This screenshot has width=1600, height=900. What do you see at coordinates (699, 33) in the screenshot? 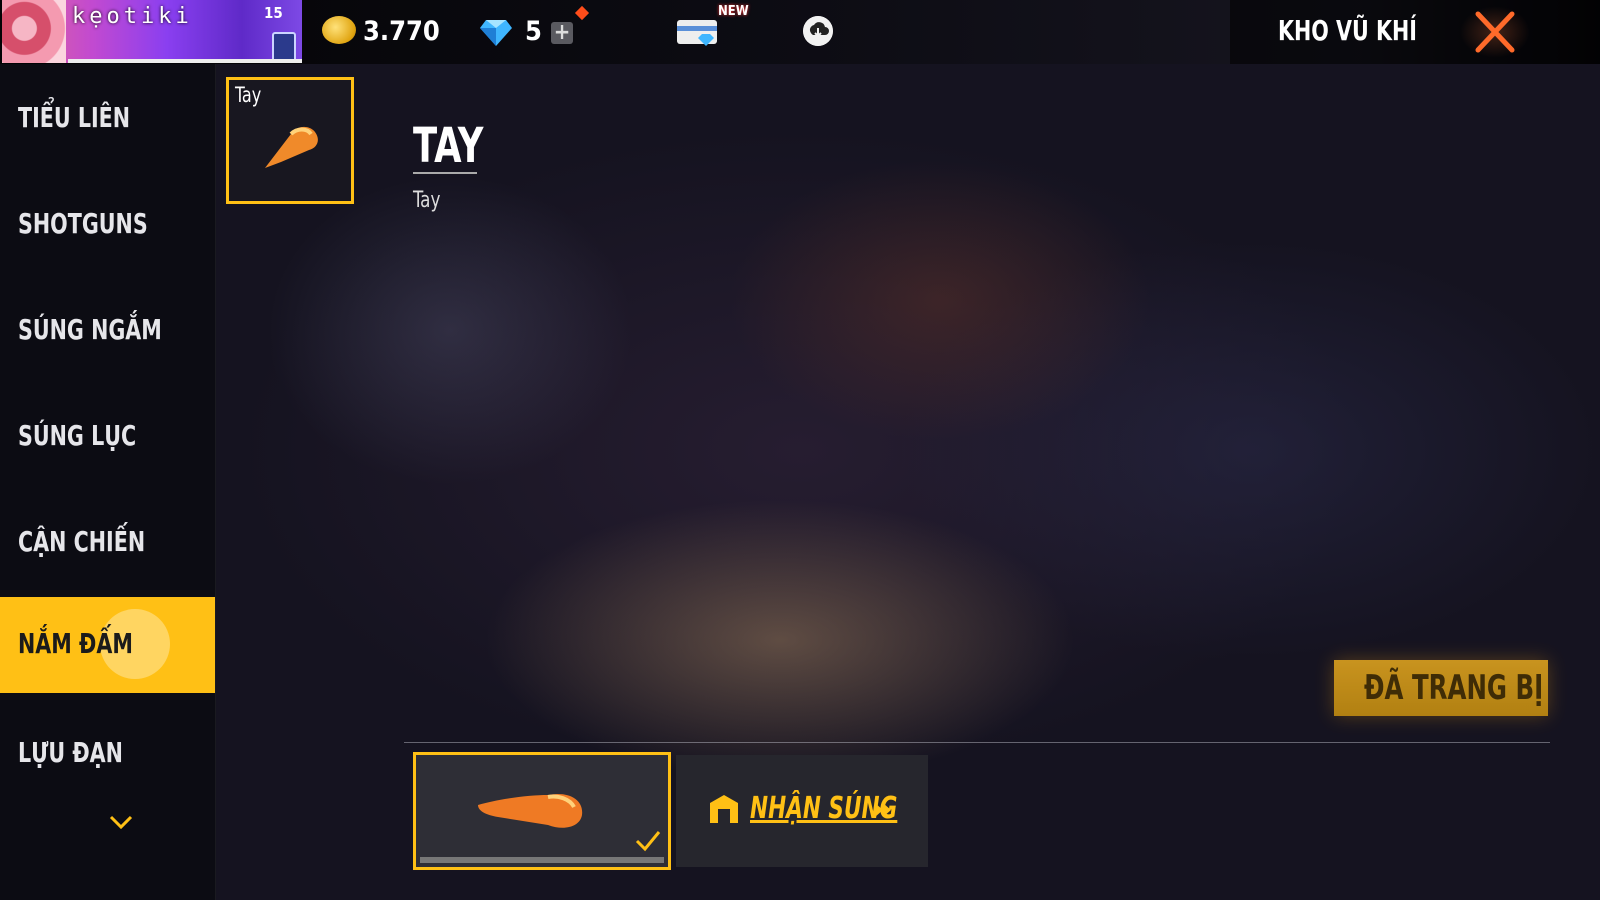
I see `card-icon` at bounding box center [699, 33].